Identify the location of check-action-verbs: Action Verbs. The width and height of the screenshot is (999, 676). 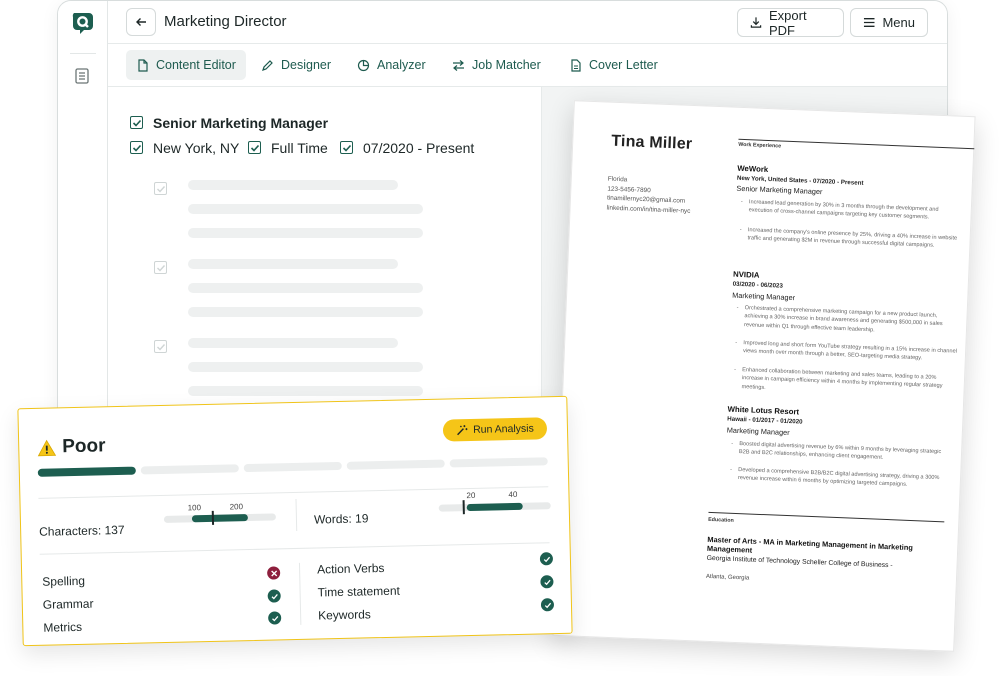
(350, 568).